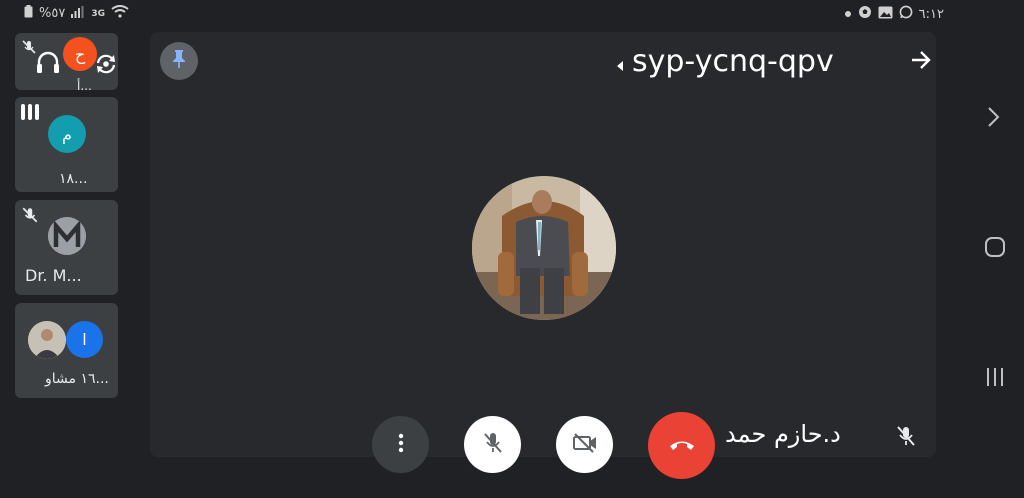  What do you see at coordinates (31, 114) in the screenshot?
I see `audio-level-icon` at bounding box center [31, 114].